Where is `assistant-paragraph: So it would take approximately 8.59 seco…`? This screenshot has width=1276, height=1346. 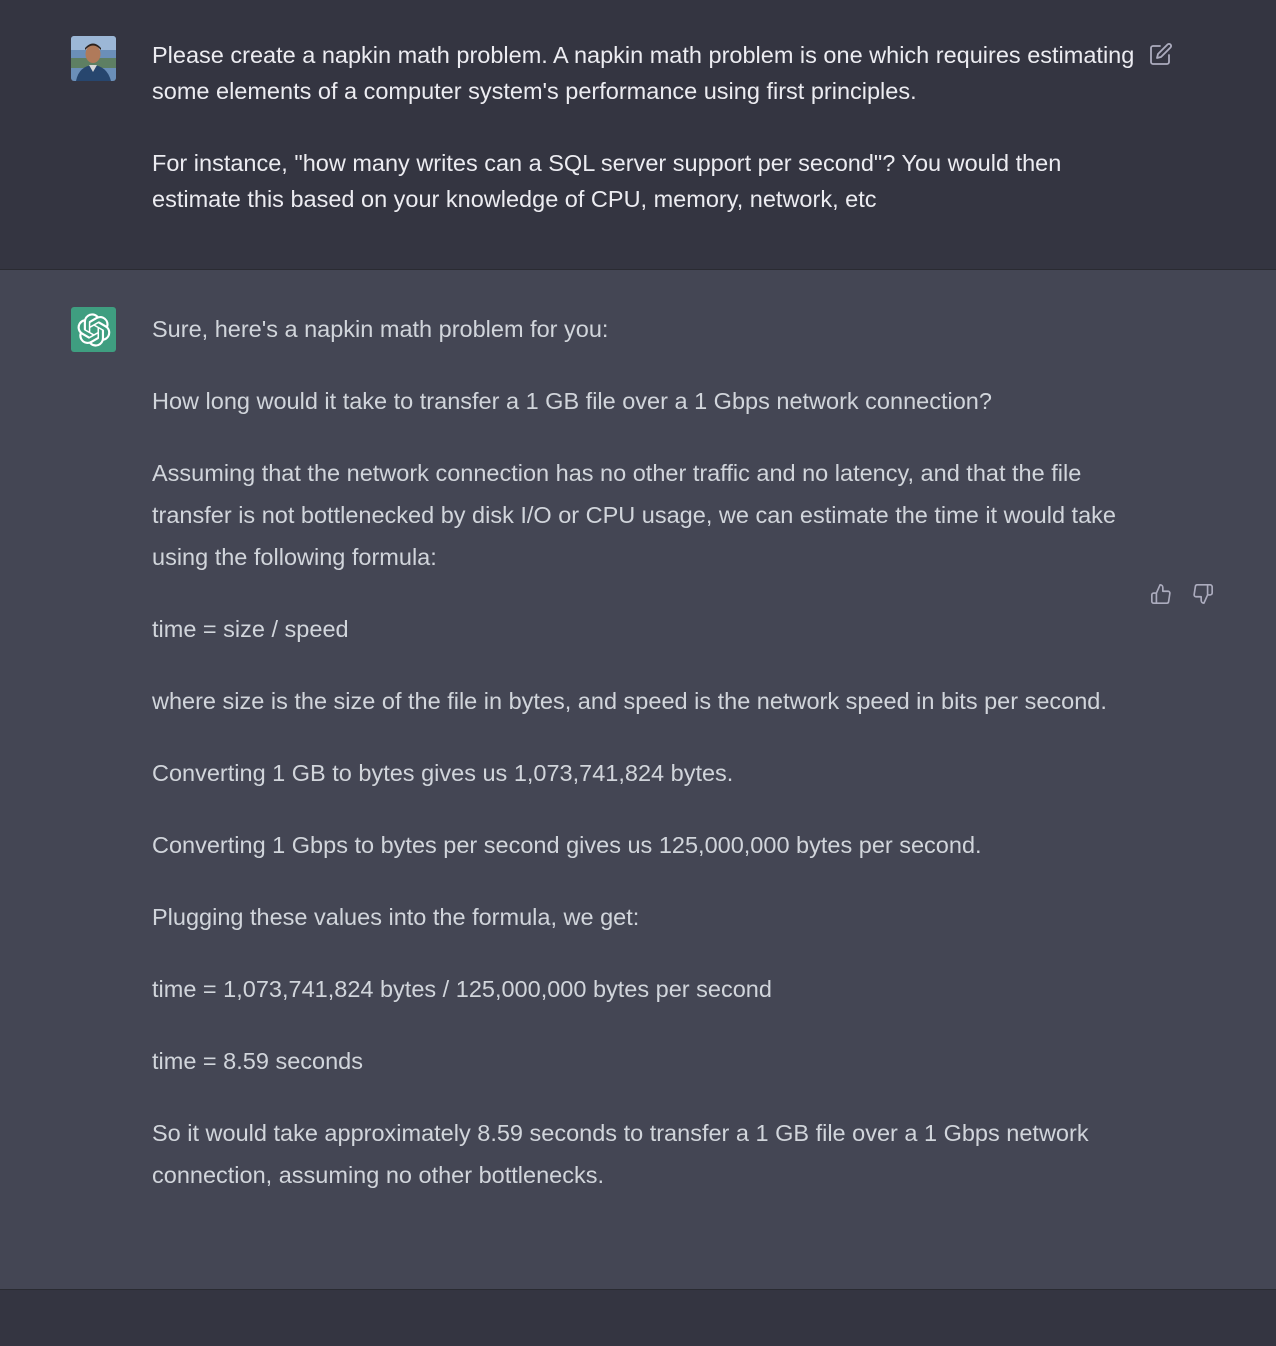
assistant-paragraph: So it would take approximately 8.59 seco… is located at coordinates (620, 1154).